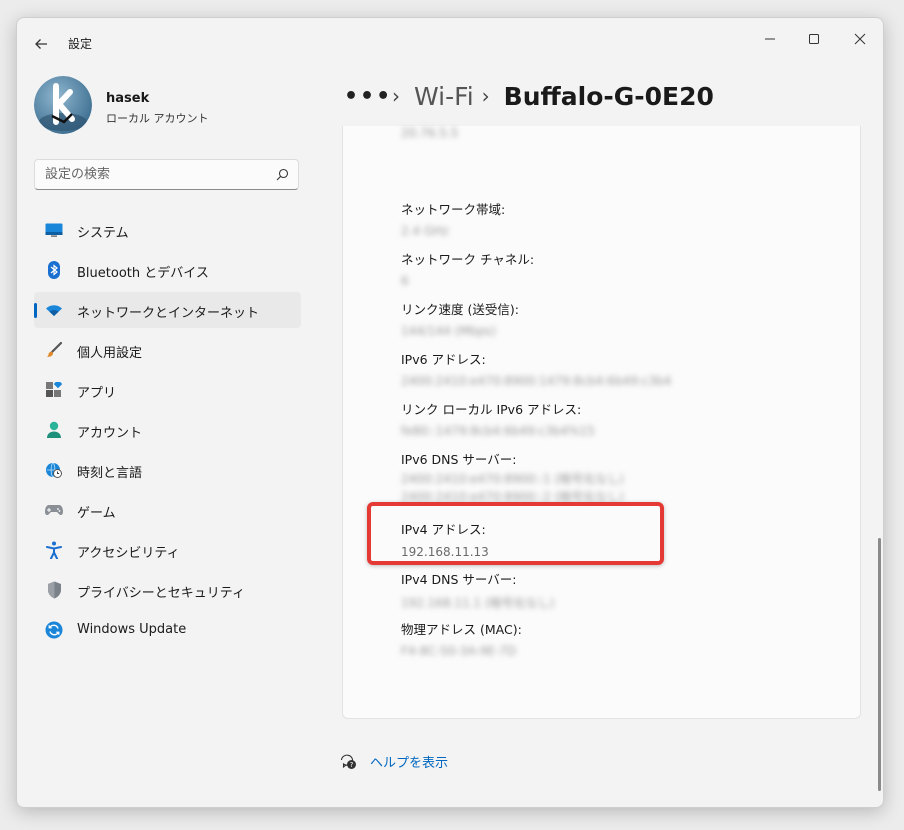 Image resolution: width=904 pixels, height=830 pixels. What do you see at coordinates (444, 96) in the screenshot?
I see `breadcrumb-wifi: Wi-Fi` at bounding box center [444, 96].